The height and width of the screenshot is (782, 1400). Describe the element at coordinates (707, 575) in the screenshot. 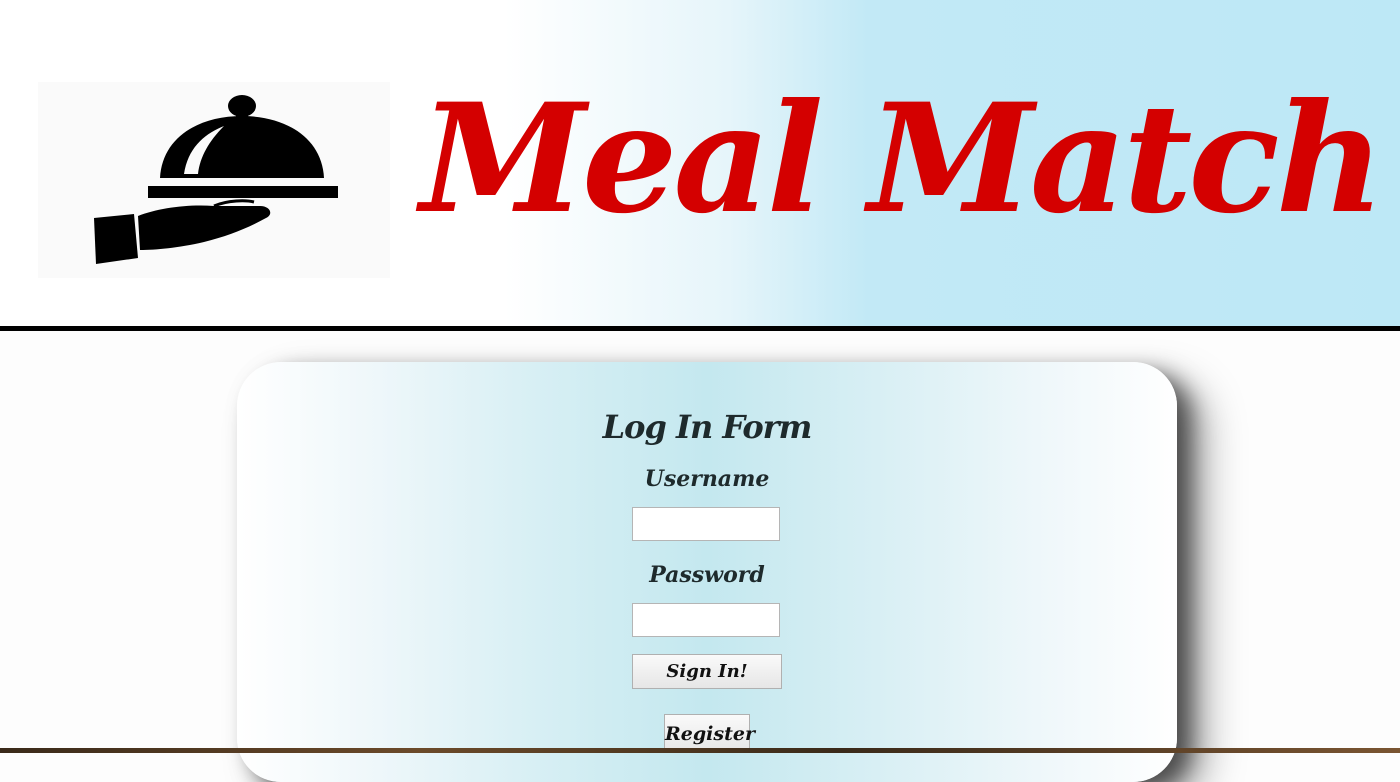

I see `password-label: Password` at that location.